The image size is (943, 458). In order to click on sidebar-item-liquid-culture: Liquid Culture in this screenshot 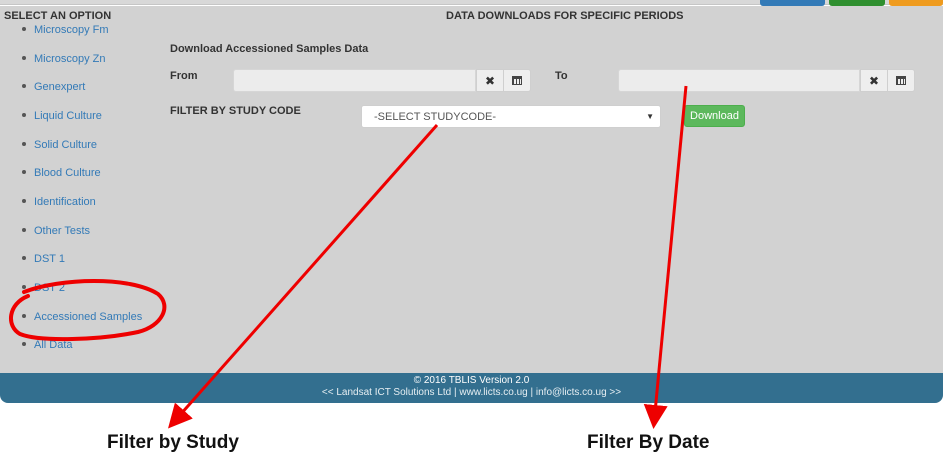, I will do `click(62, 118)`.